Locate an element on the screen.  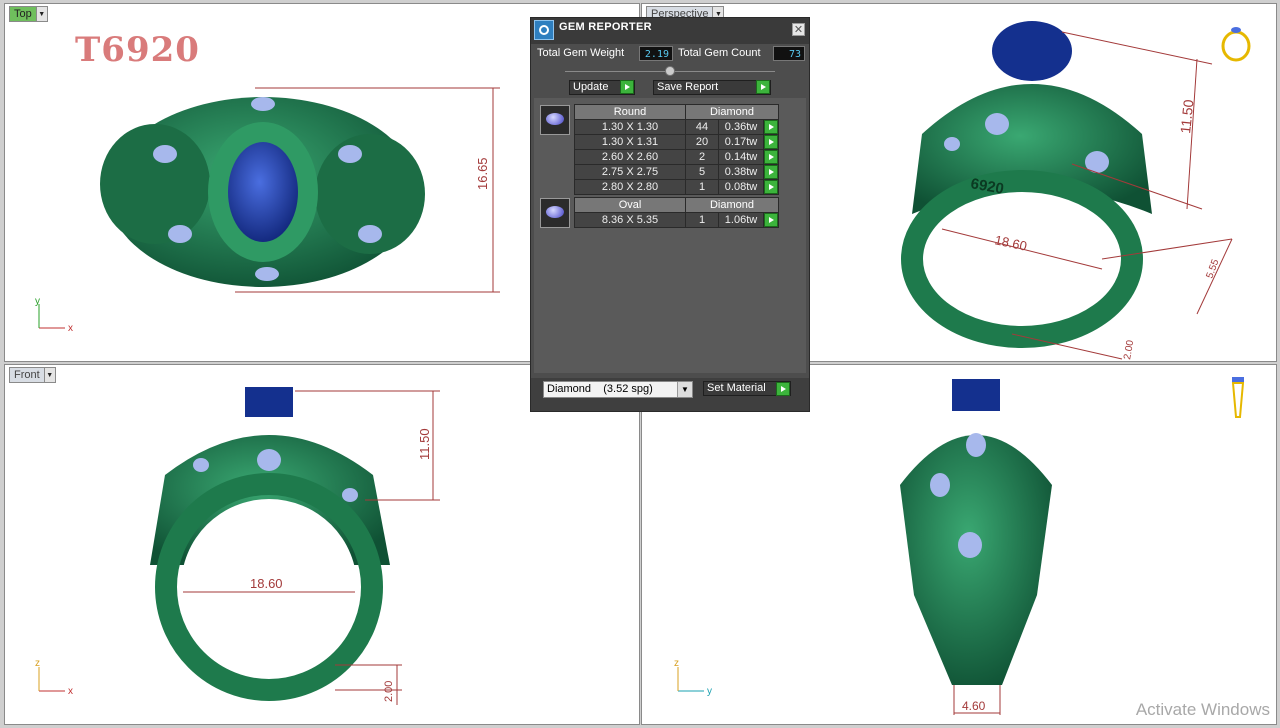
gem-weight: 0.36tw is located at coordinates (741, 127).